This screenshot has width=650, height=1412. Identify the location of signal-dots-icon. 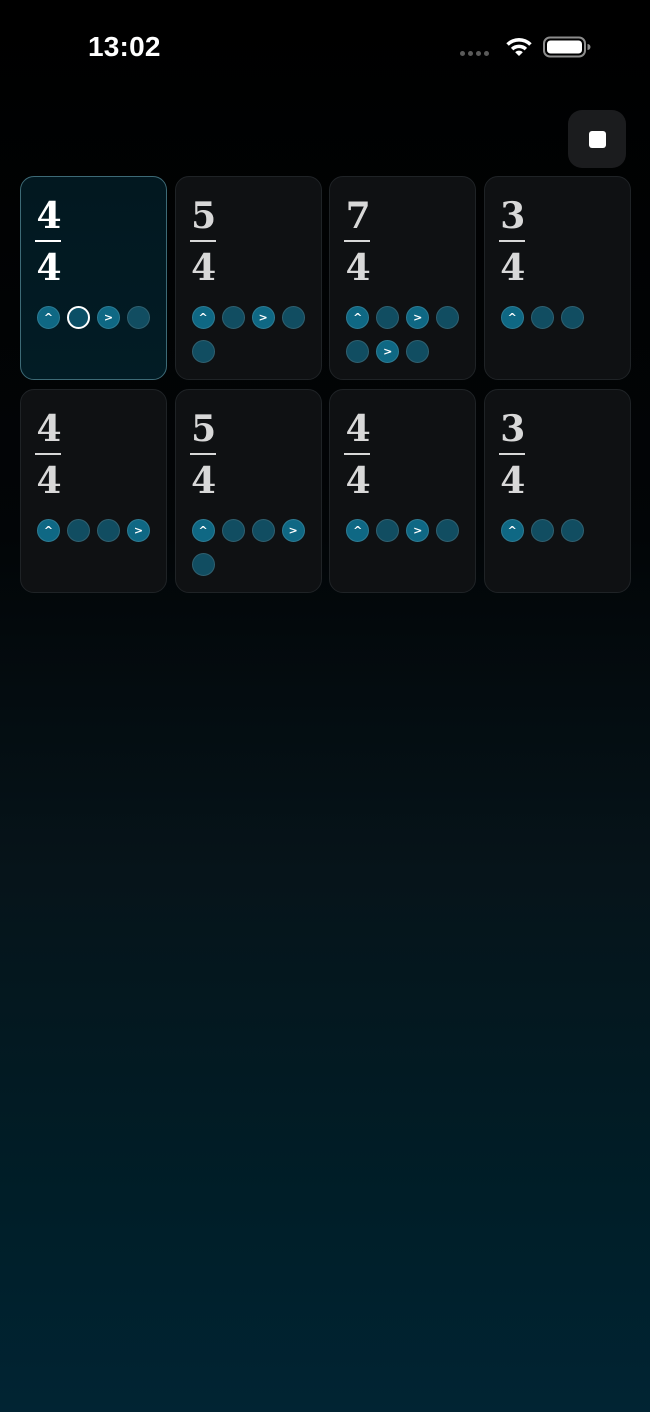
(474, 53).